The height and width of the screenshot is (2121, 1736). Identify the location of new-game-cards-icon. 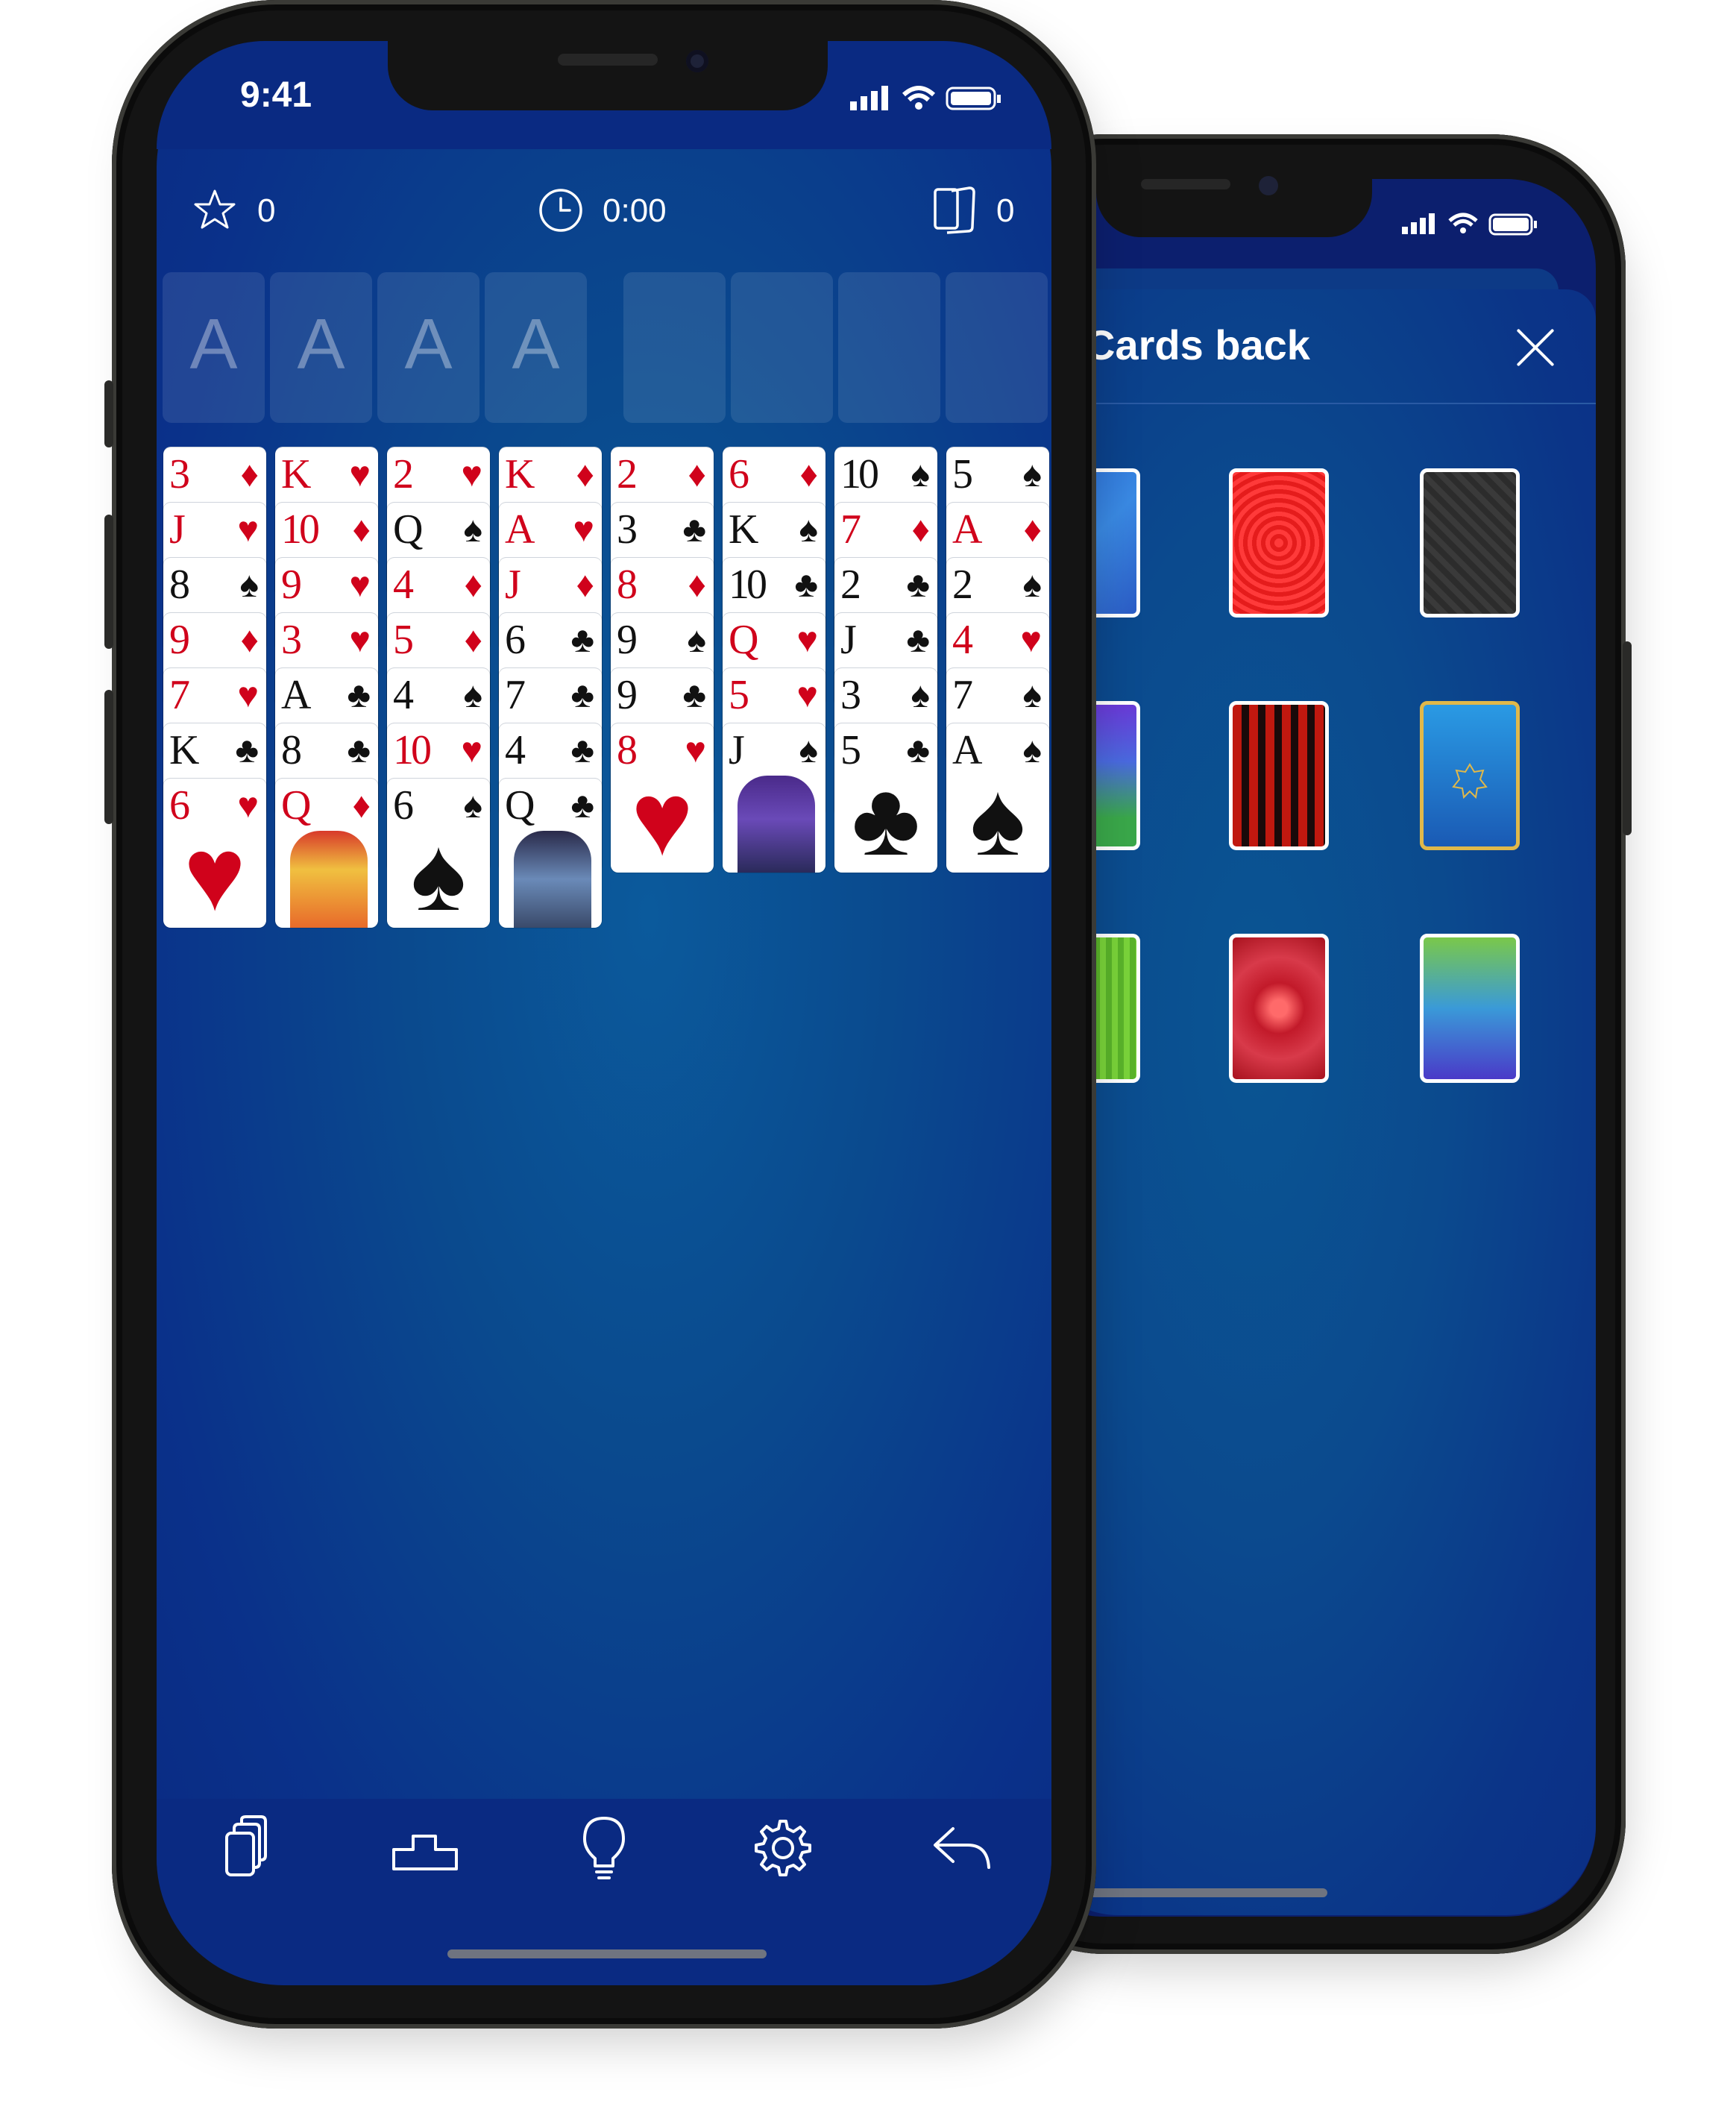
(246, 1848).